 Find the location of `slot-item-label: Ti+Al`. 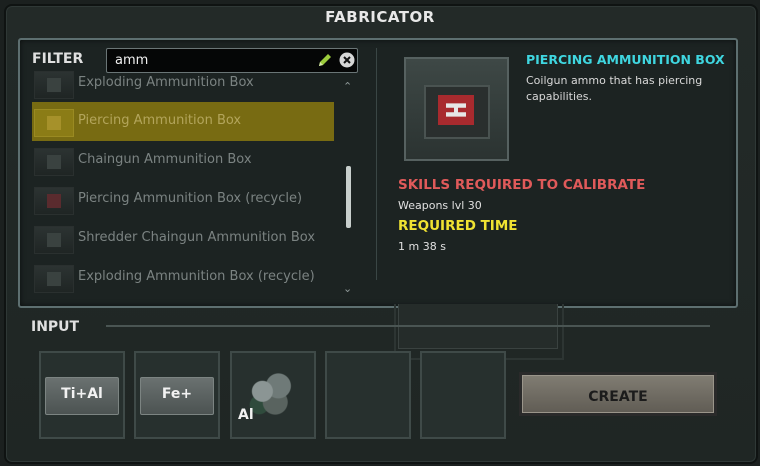

slot-item-label: Ti+Al is located at coordinates (82, 394).